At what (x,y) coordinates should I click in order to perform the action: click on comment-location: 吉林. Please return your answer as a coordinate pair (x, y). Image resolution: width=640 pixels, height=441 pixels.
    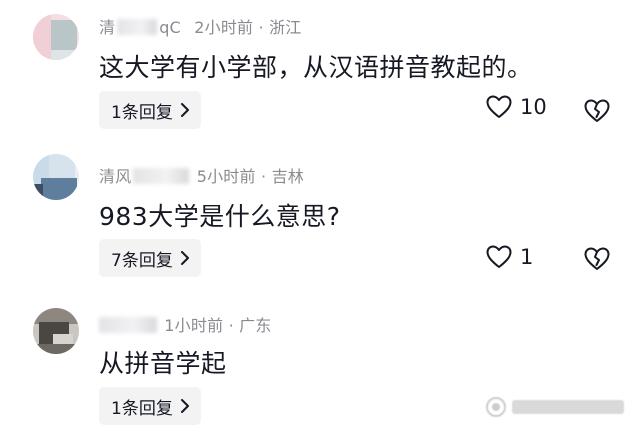
    Looking at the image, I should click on (287, 176).